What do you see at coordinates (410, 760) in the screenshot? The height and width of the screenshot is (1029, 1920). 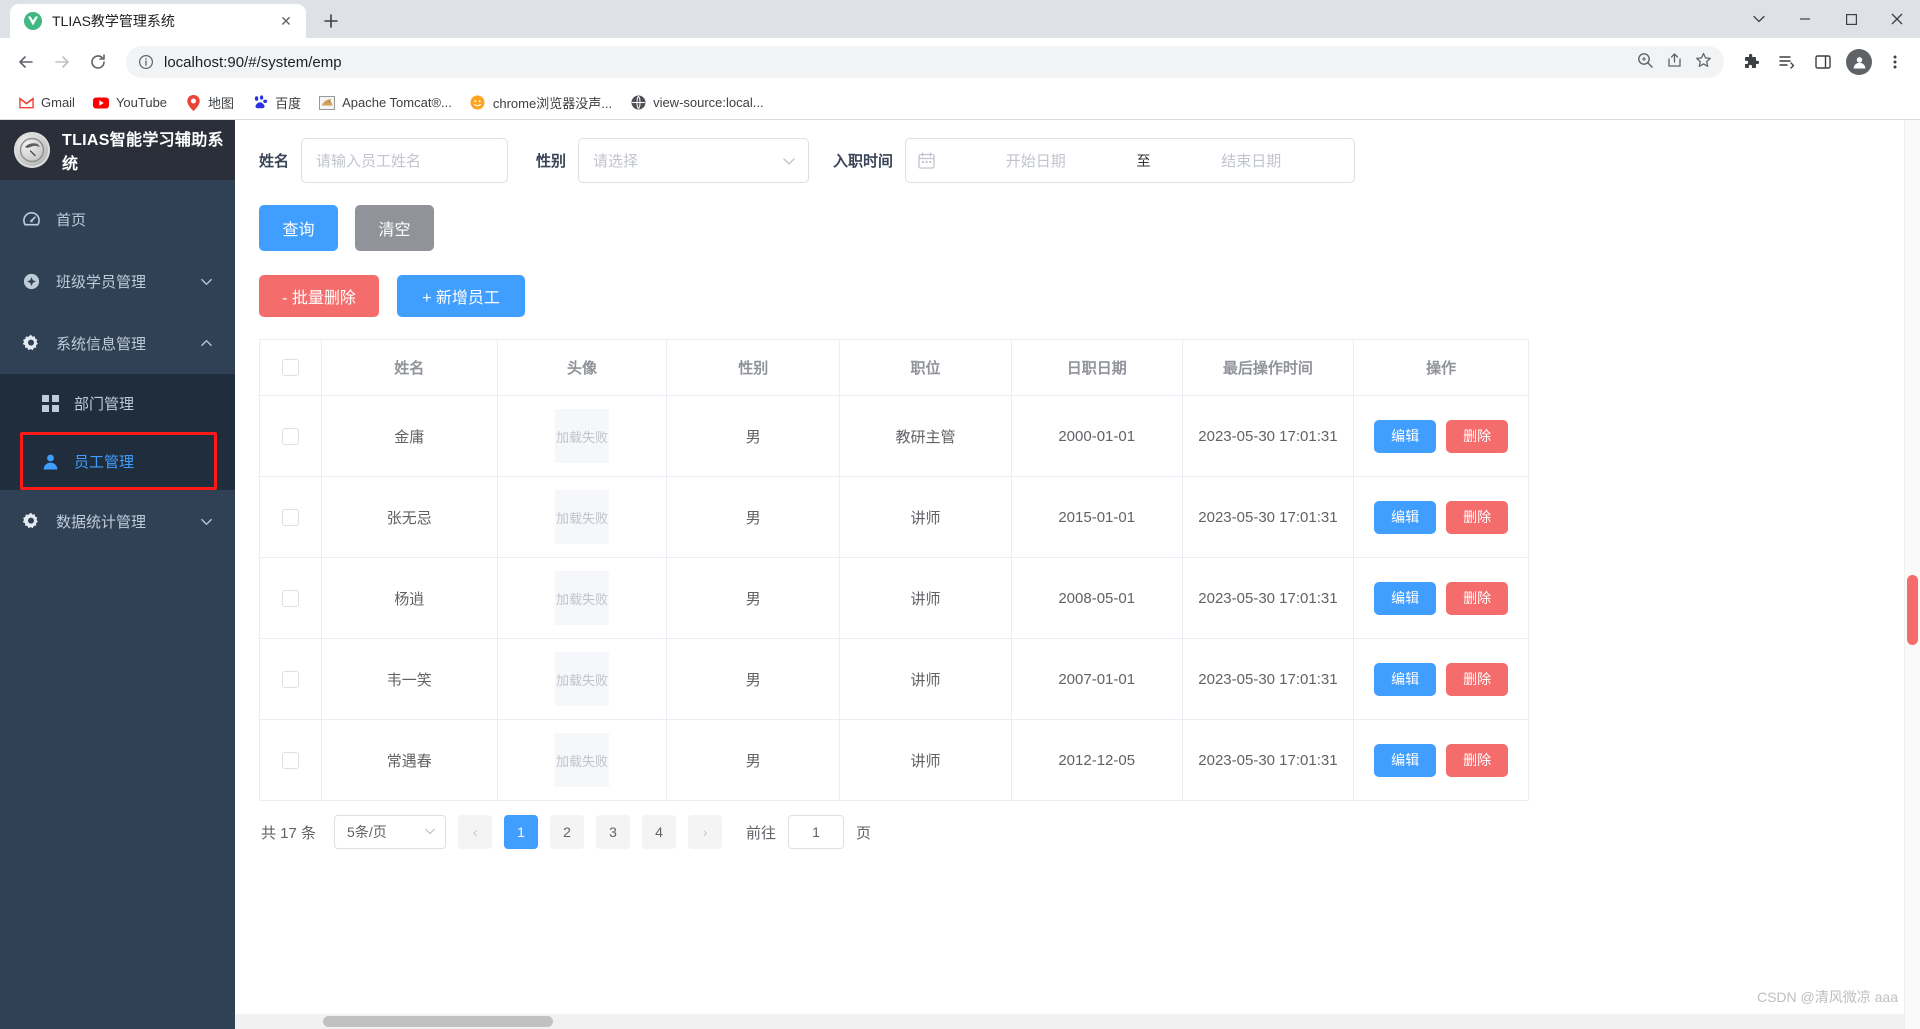 I see `cell-name: 常遇春` at bounding box center [410, 760].